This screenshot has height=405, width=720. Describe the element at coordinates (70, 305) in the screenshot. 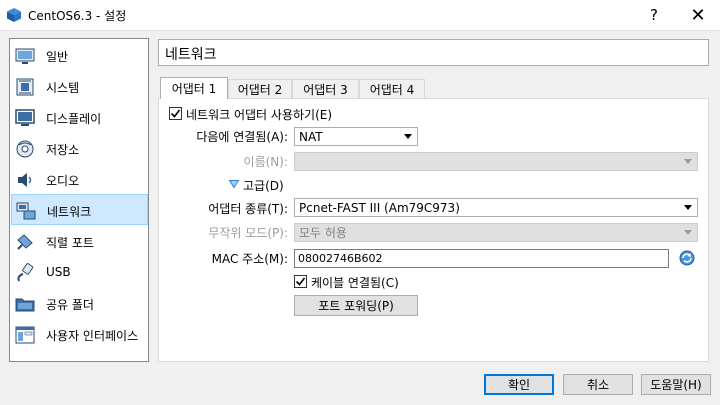

I see `sidebar-item-label: 공유 폴더` at that location.